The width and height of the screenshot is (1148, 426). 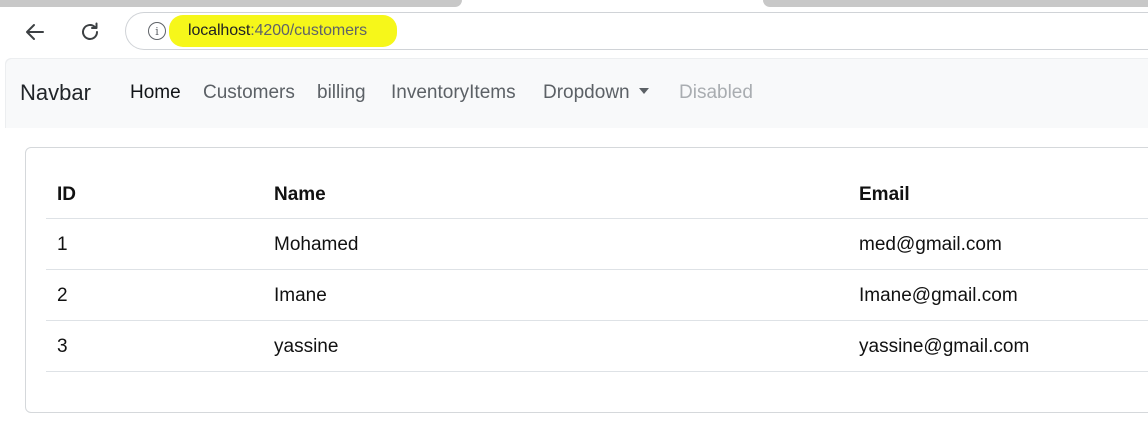 I want to click on dropdown-label: Dropdown, so click(x=586, y=92).